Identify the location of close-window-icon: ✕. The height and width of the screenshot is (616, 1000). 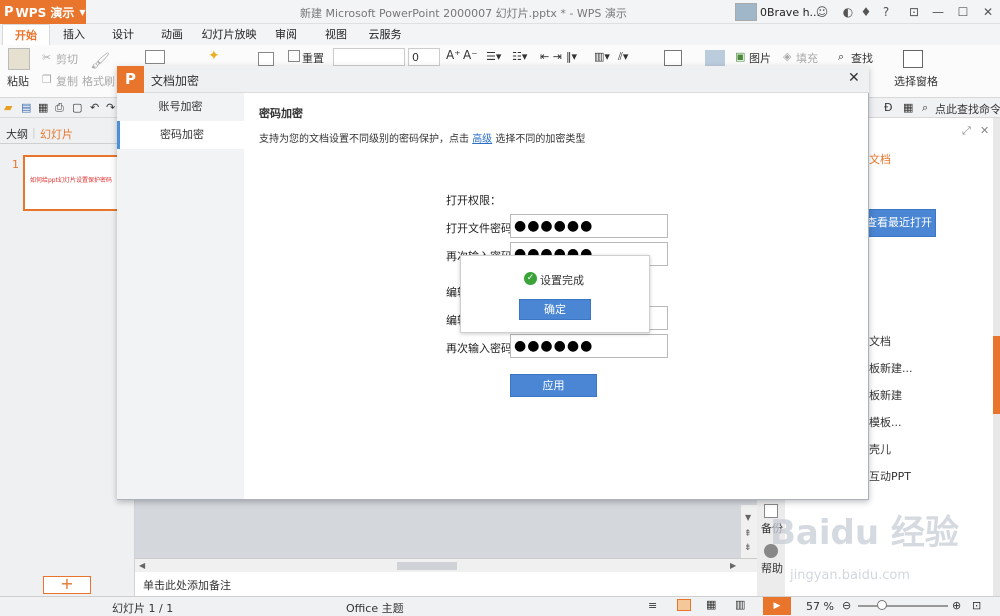
(988, 12).